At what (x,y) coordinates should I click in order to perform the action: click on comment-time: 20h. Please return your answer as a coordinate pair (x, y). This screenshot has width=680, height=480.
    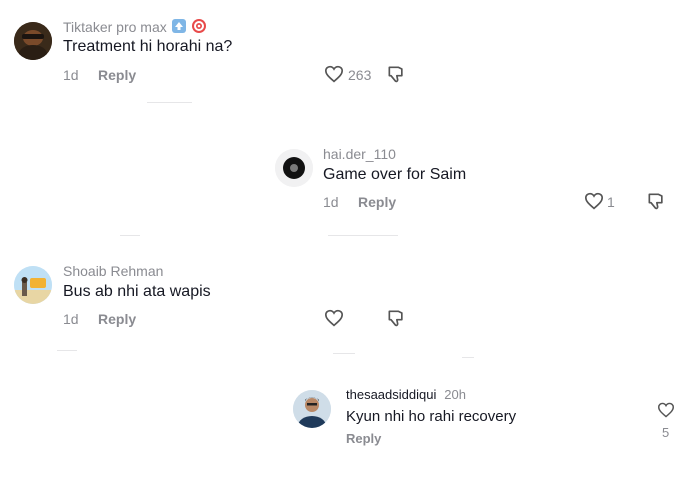
    Looking at the image, I should click on (455, 394).